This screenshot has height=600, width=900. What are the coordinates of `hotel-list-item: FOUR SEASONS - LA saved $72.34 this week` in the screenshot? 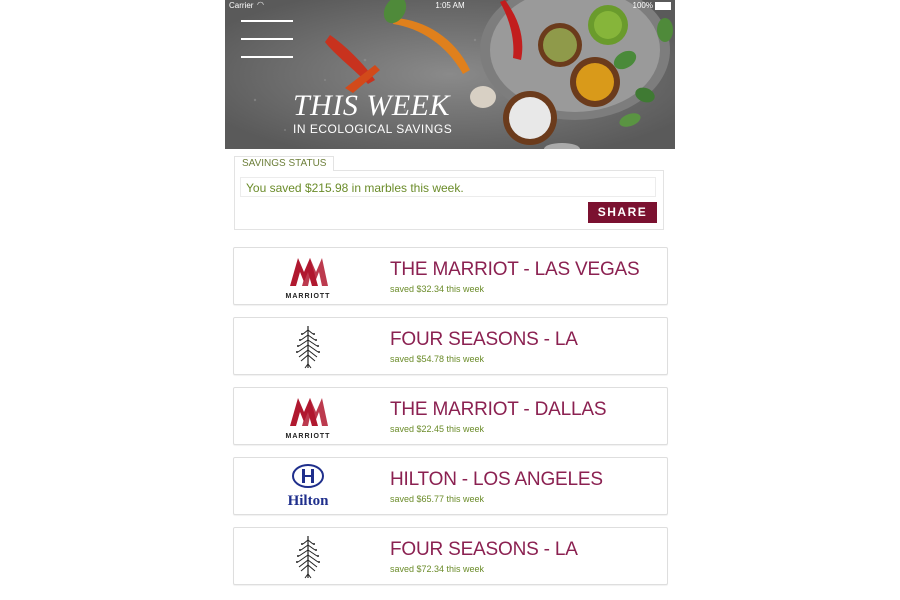 It's located at (450, 556).